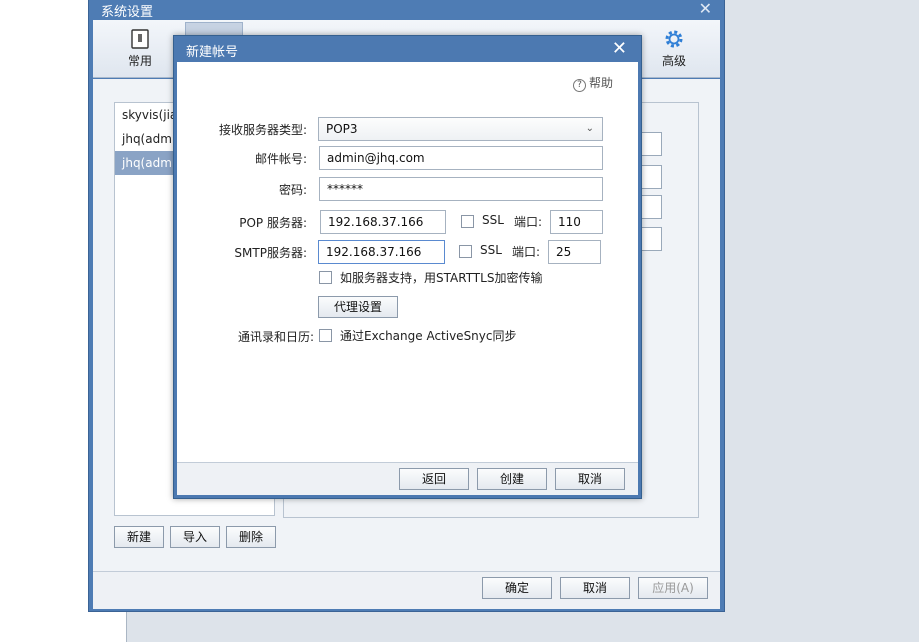  Describe the element at coordinates (576, 222) in the screenshot. I see `pop-port-input: 110` at that location.